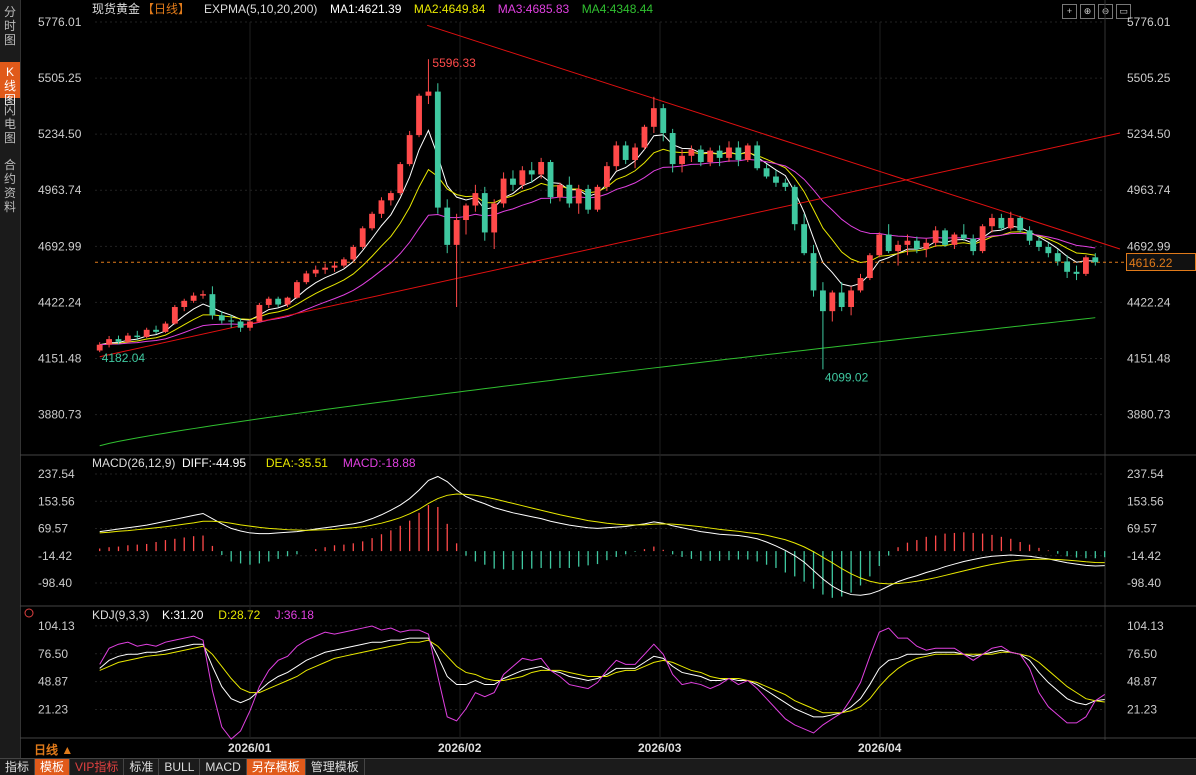  Describe the element at coordinates (97, 767) in the screenshot. I see `bottom-tab-2: VIP指标` at that location.